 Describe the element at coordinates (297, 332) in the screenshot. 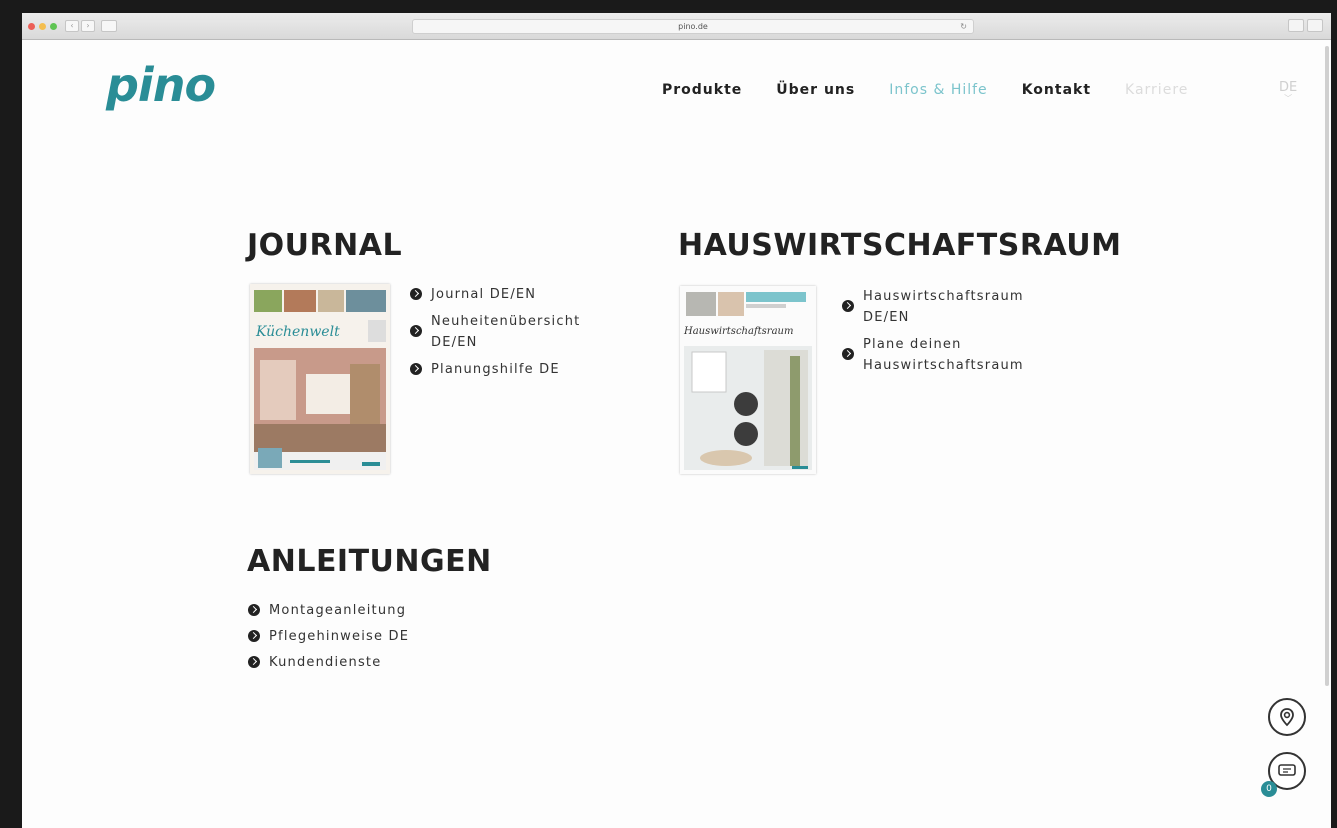

I see `journal-cover-title: Küchenwelt` at that location.